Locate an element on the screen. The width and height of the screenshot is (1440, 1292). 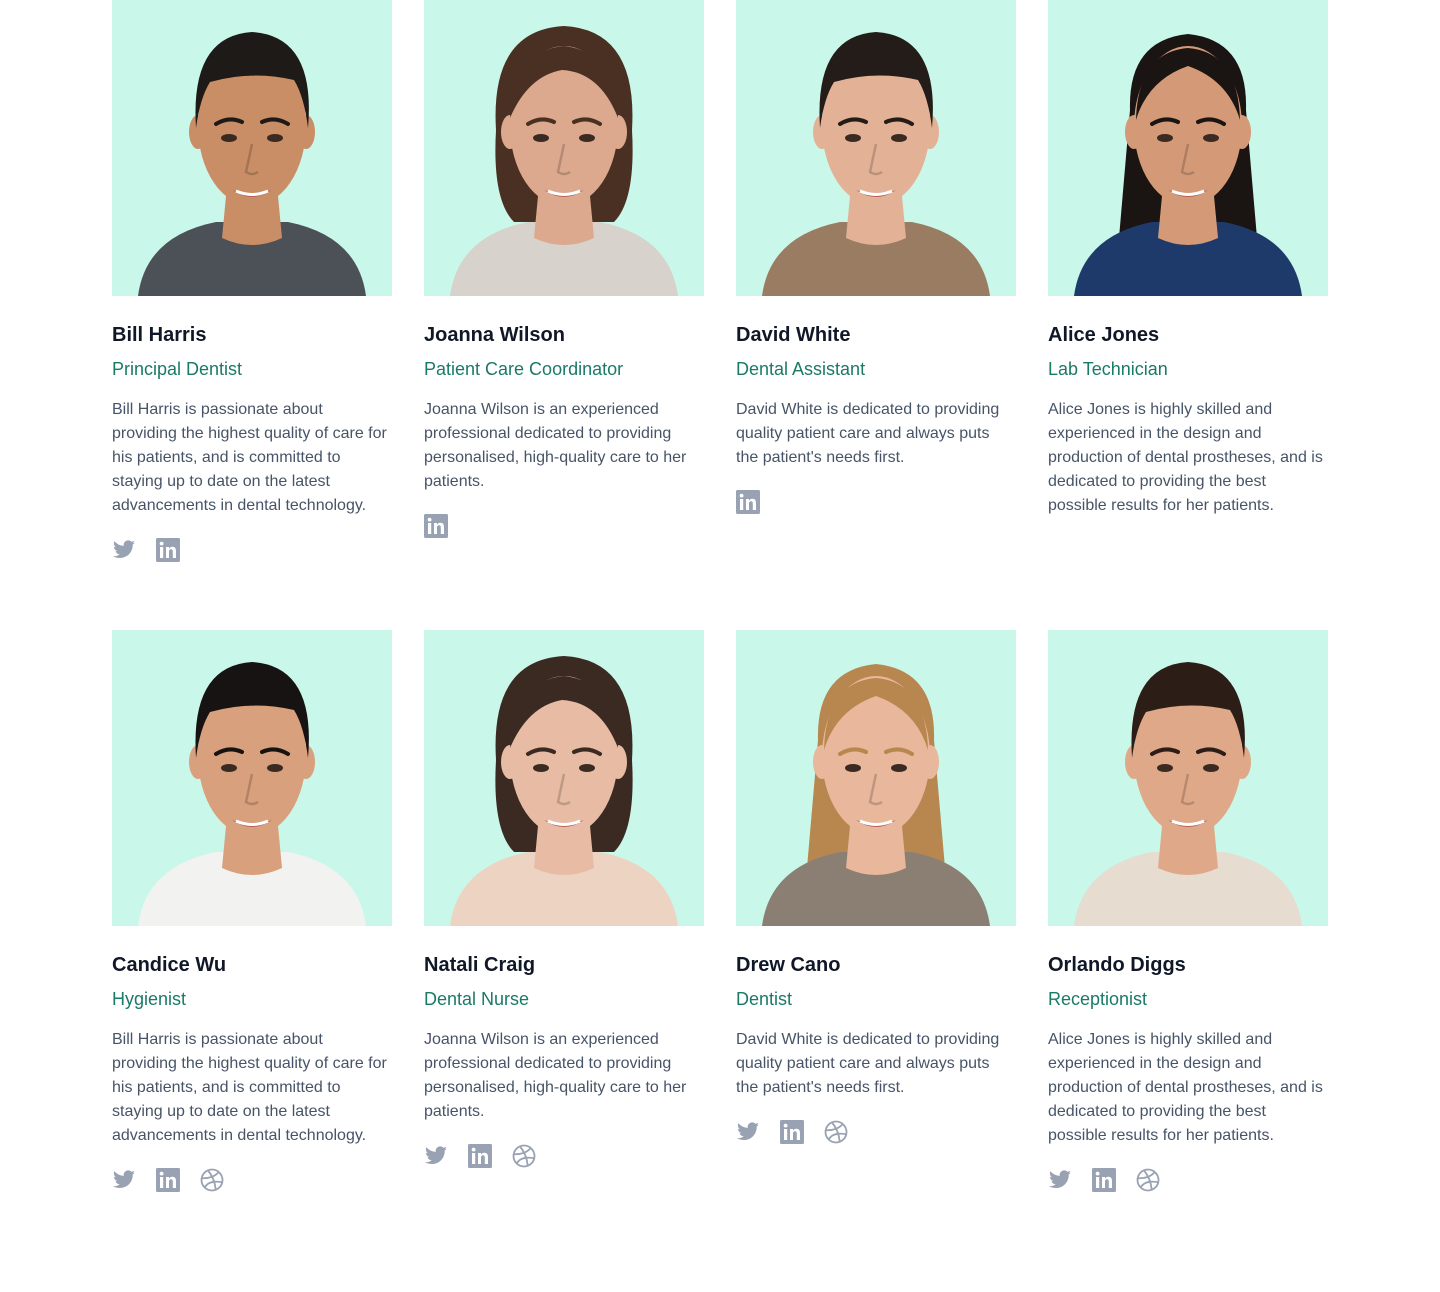
team-member-name: Candice Wu is located at coordinates (169, 965).